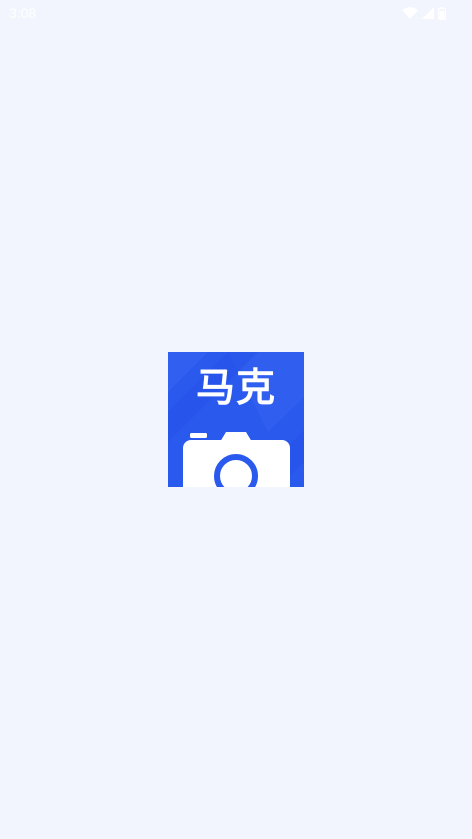 The height and width of the screenshot is (839, 472). What do you see at coordinates (410, 13) in the screenshot?
I see `wifi-icon` at bounding box center [410, 13].